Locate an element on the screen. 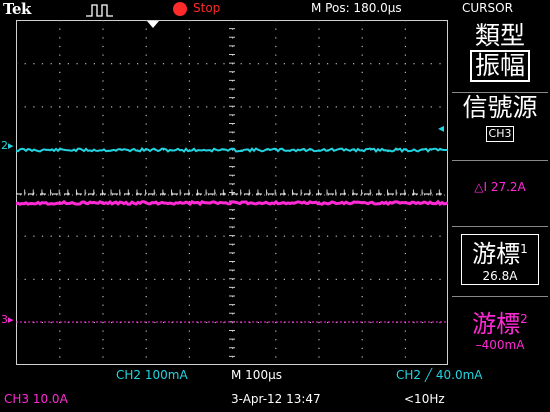  menu-source-button: 信號源 CH3 is located at coordinates (500, 118).